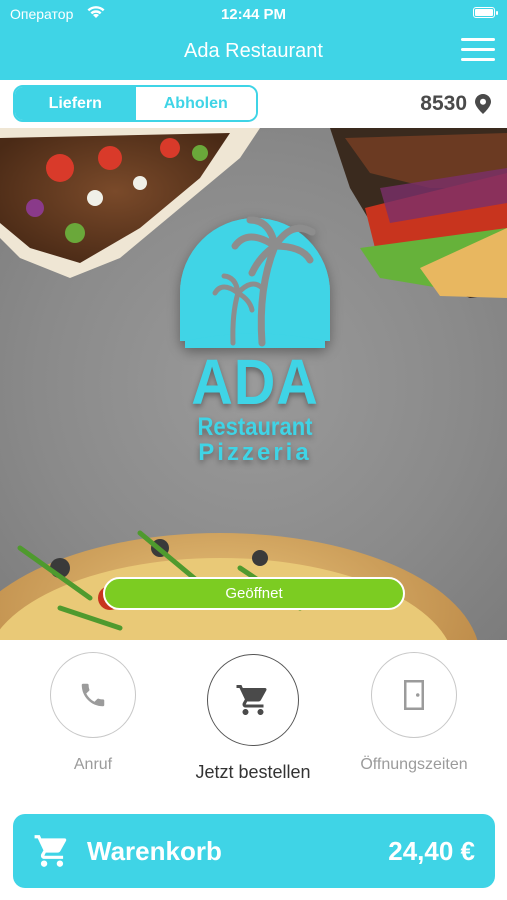 The height and width of the screenshot is (900, 507). I want to click on status-bar: Оператор 12:44 PM, so click(253, 14).